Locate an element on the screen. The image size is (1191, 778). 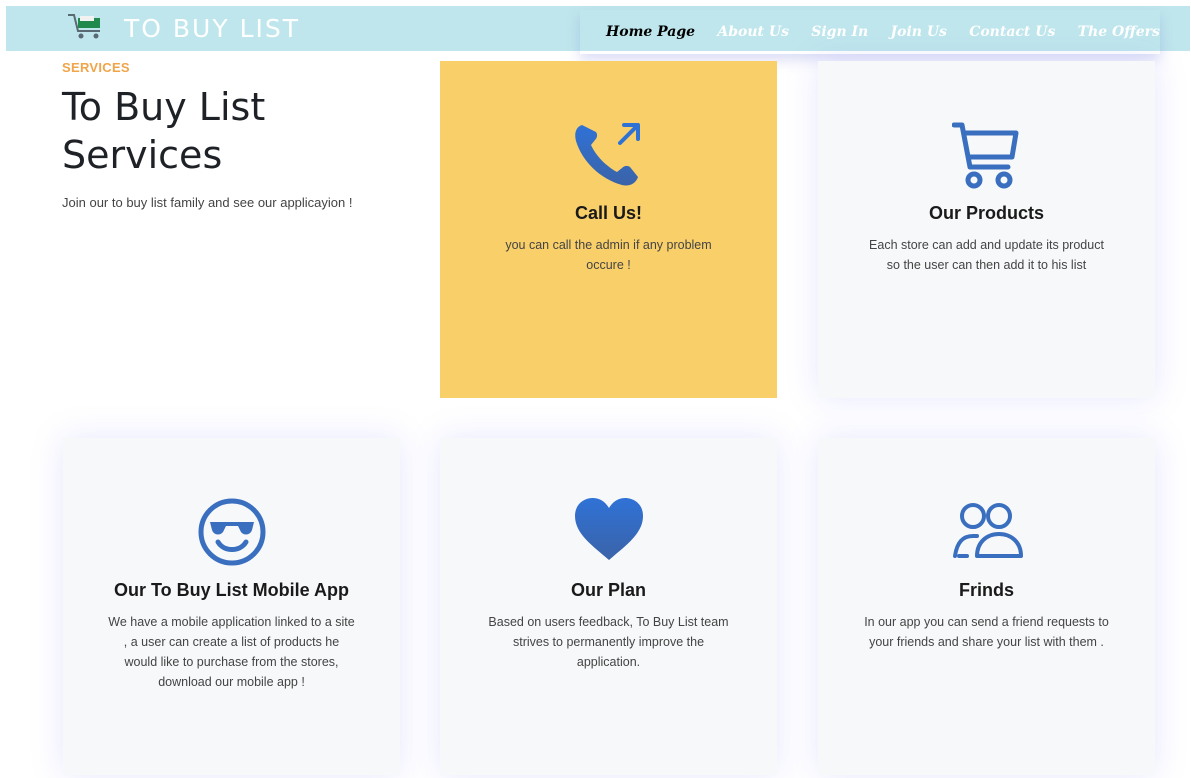
nav-join-us: Join Us is located at coordinates (919, 32).